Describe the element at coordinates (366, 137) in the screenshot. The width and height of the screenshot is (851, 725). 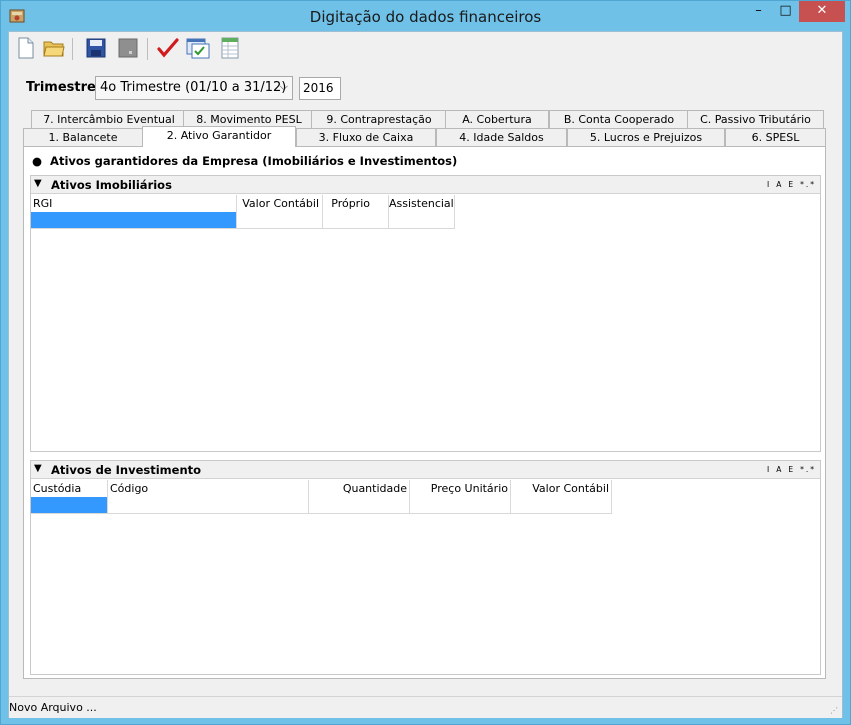
I see `tab-fluxo-de-caixa: 3. Fluxo de Caixa` at that location.